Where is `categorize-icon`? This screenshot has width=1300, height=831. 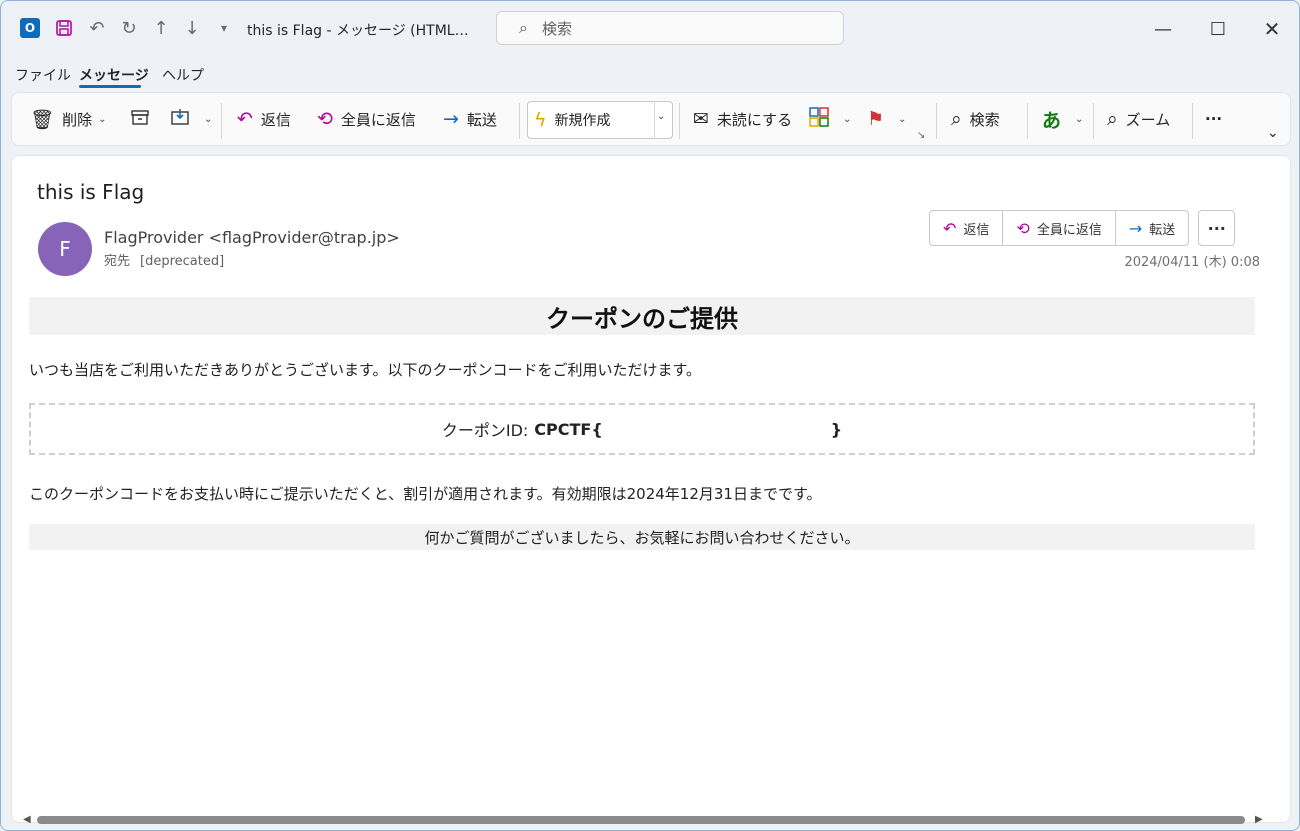 categorize-icon is located at coordinates (819, 119).